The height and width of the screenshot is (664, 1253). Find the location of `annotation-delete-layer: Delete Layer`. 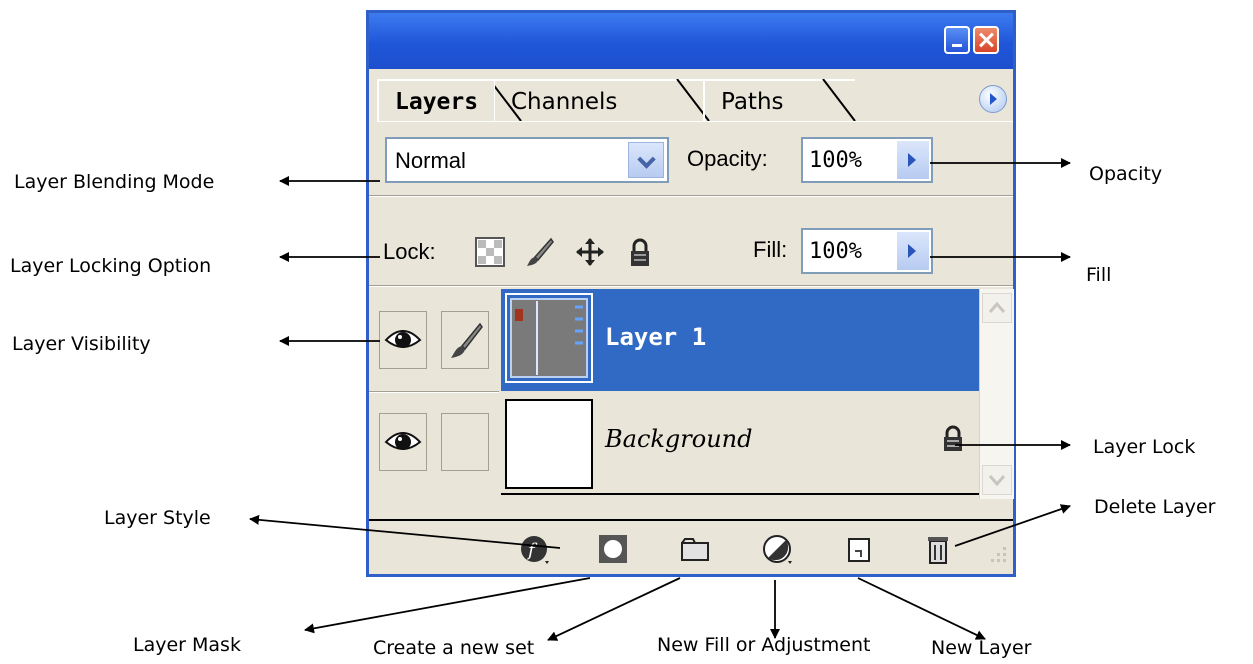

annotation-delete-layer: Delete Layer is located at coordinates (1155, 507).